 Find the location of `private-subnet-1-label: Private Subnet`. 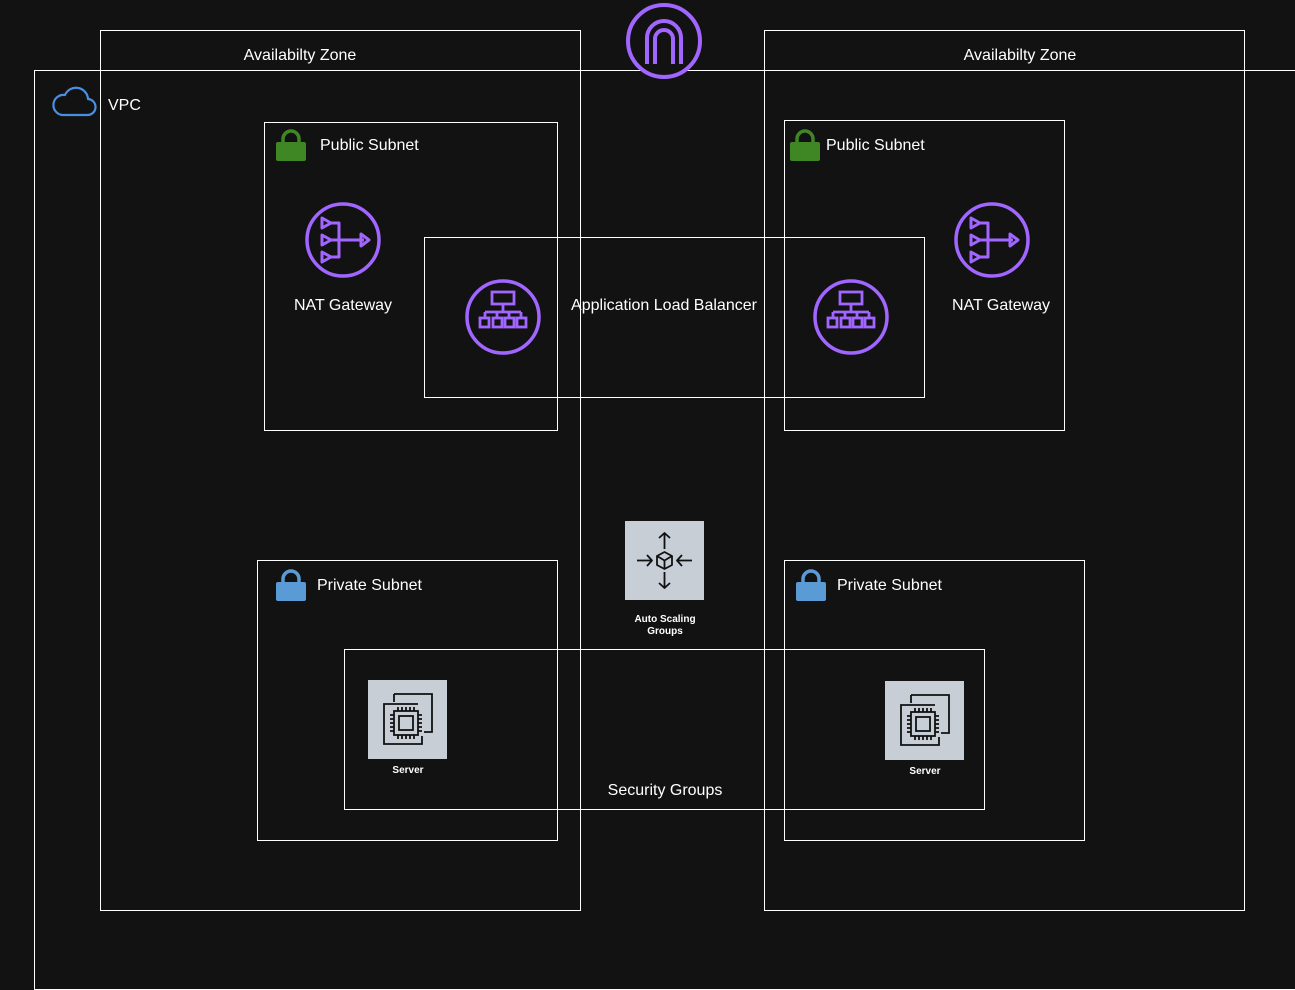

private-subnet-1-label: Private Subnet is located at coordinates (369, 585).